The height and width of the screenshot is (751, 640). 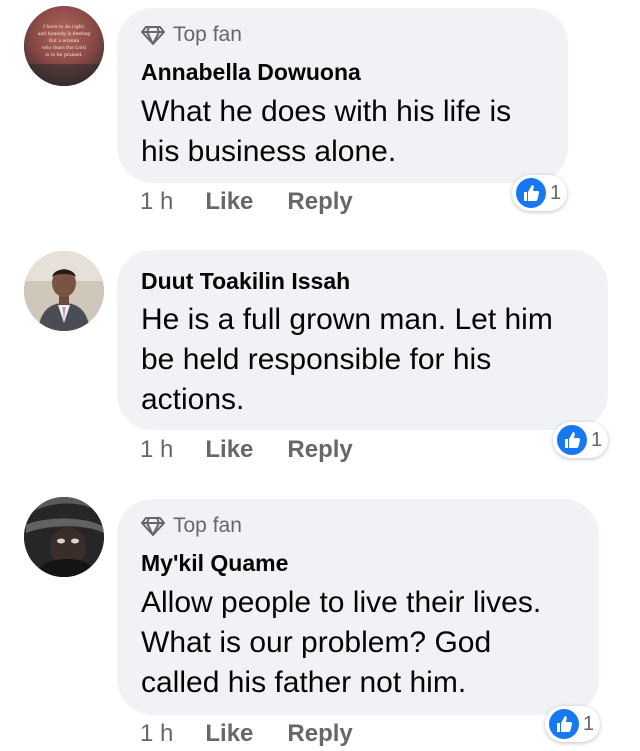 I want to click on timestamp: 1 h, so click(x=156, y=734).